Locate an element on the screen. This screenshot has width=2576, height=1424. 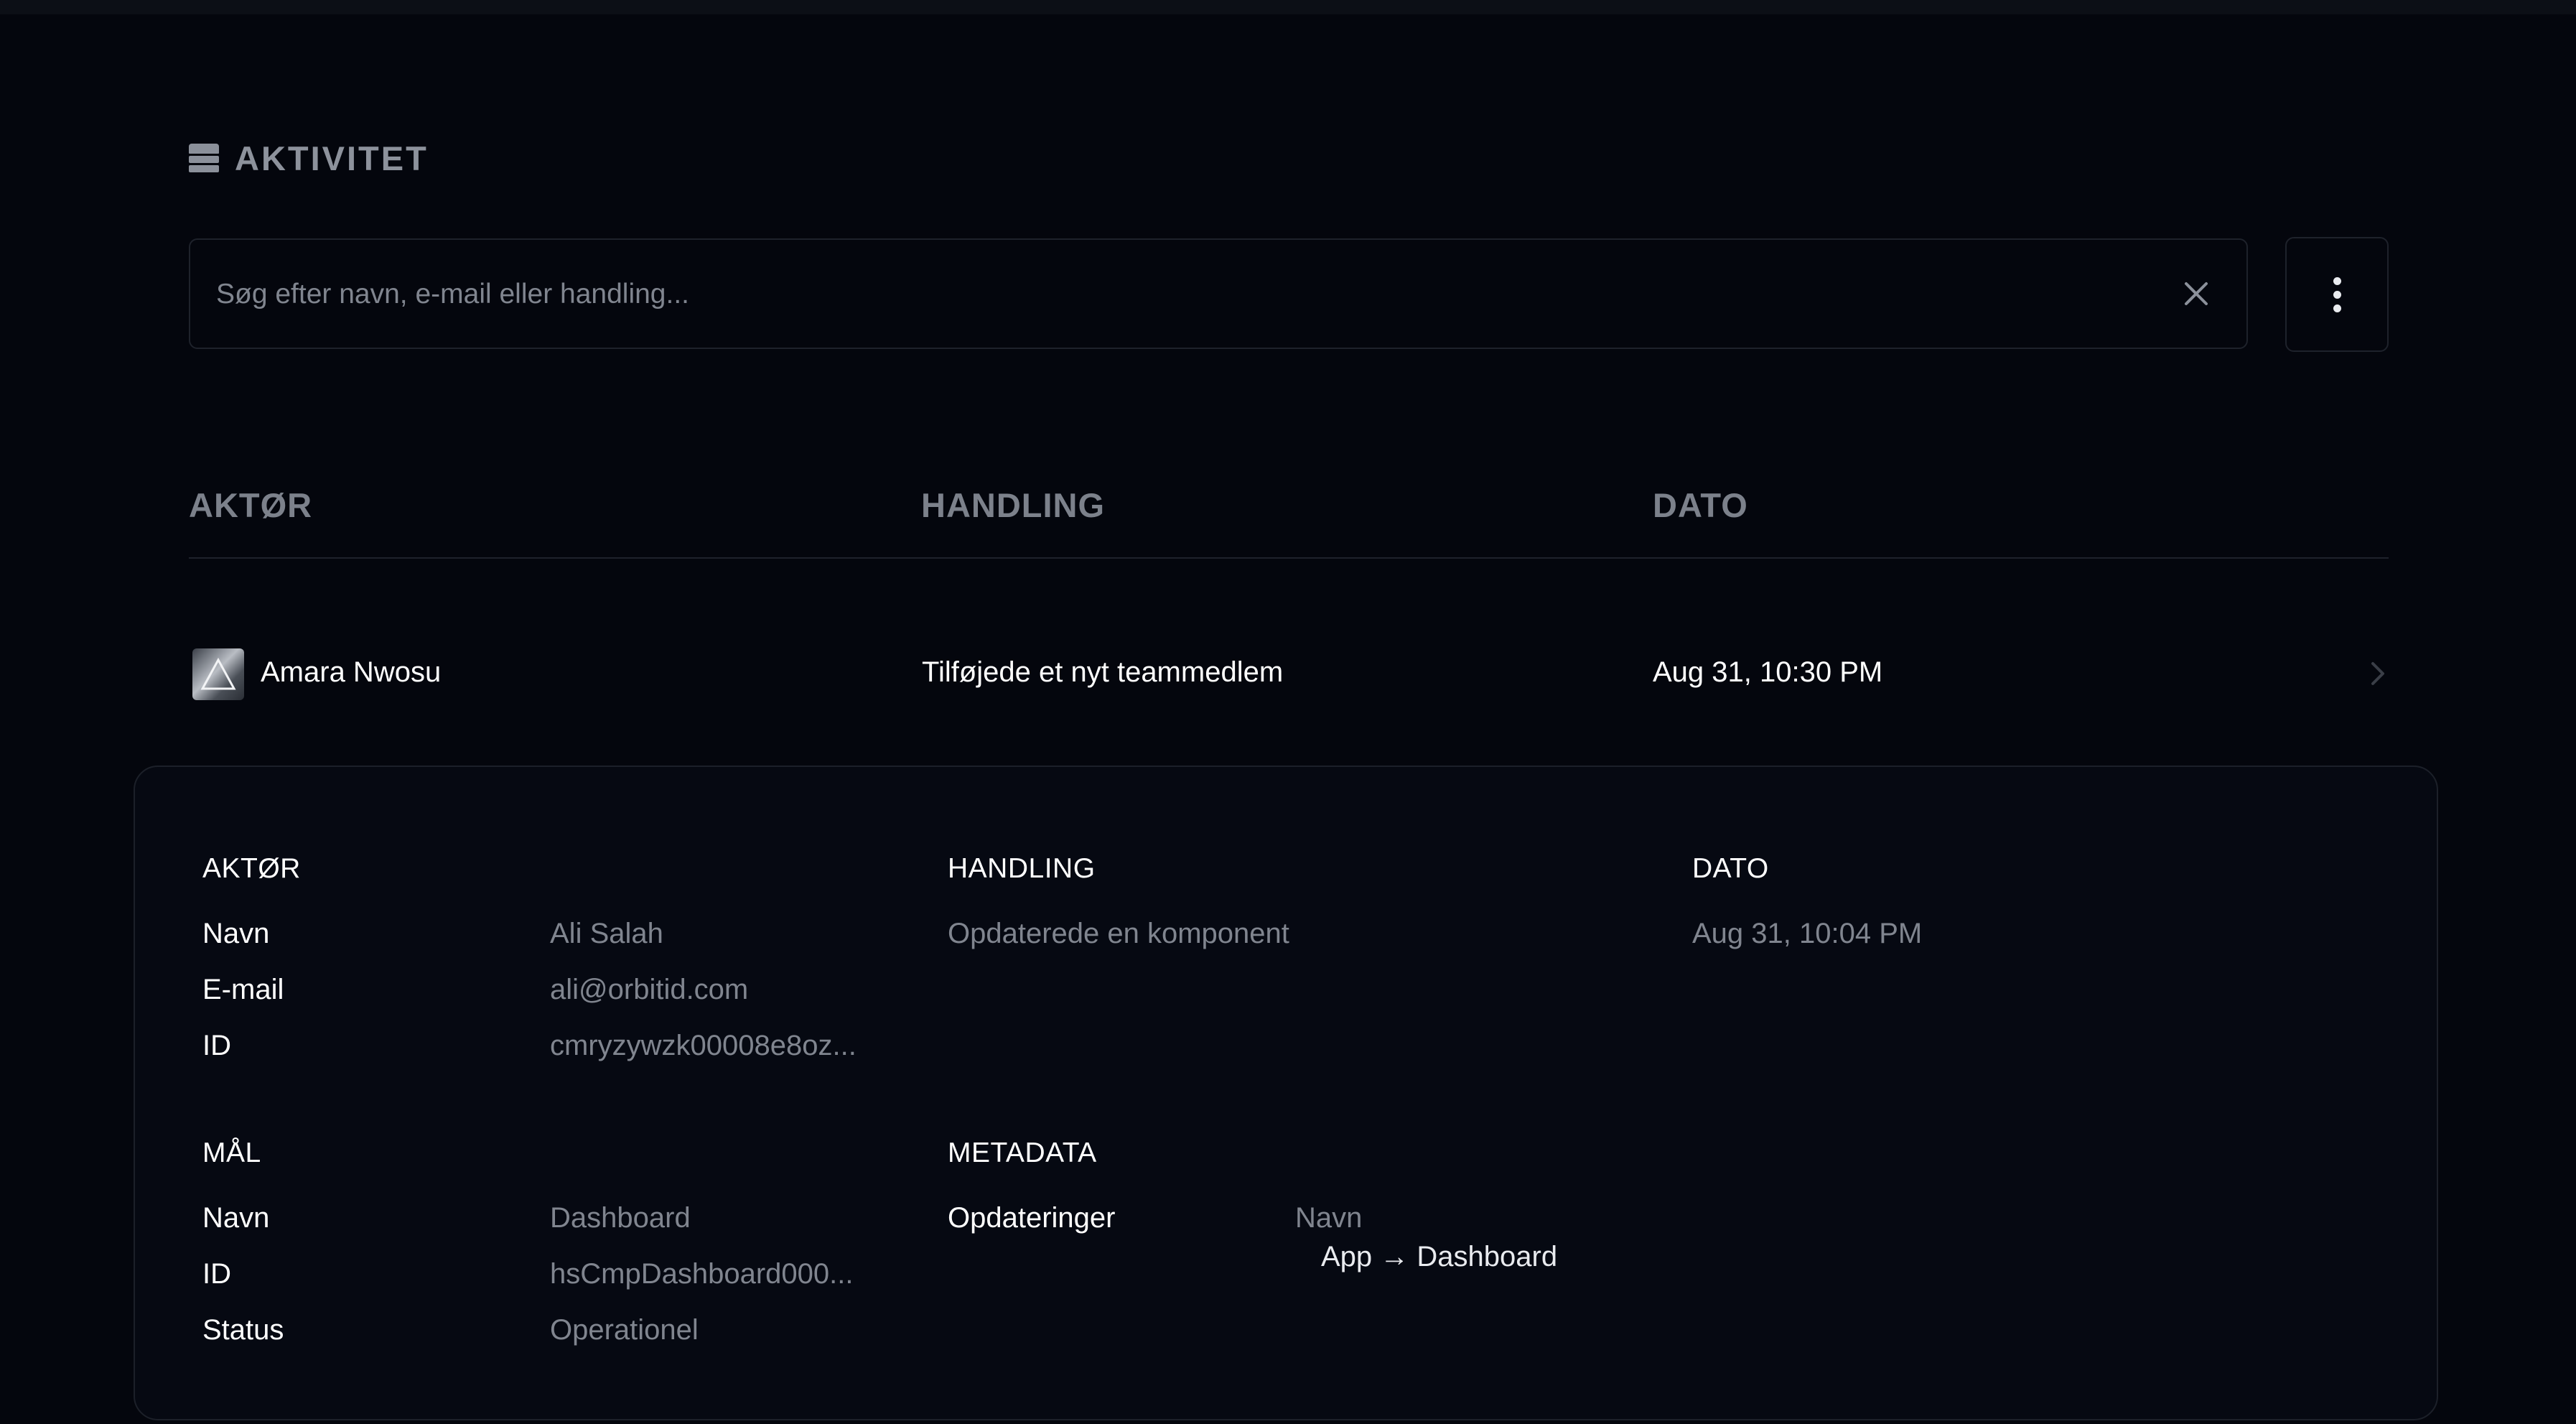
metadata-field-name: Navn is located at coordinates (1329, 1218).